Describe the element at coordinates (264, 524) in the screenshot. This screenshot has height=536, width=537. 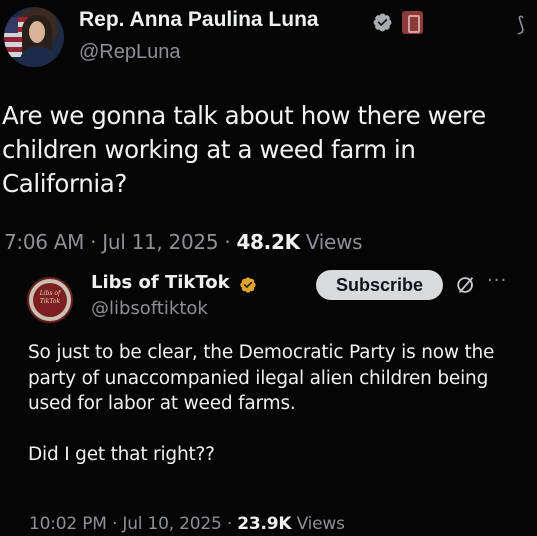
I see `quoted-tweet-views-count: 23.9K` at that location.